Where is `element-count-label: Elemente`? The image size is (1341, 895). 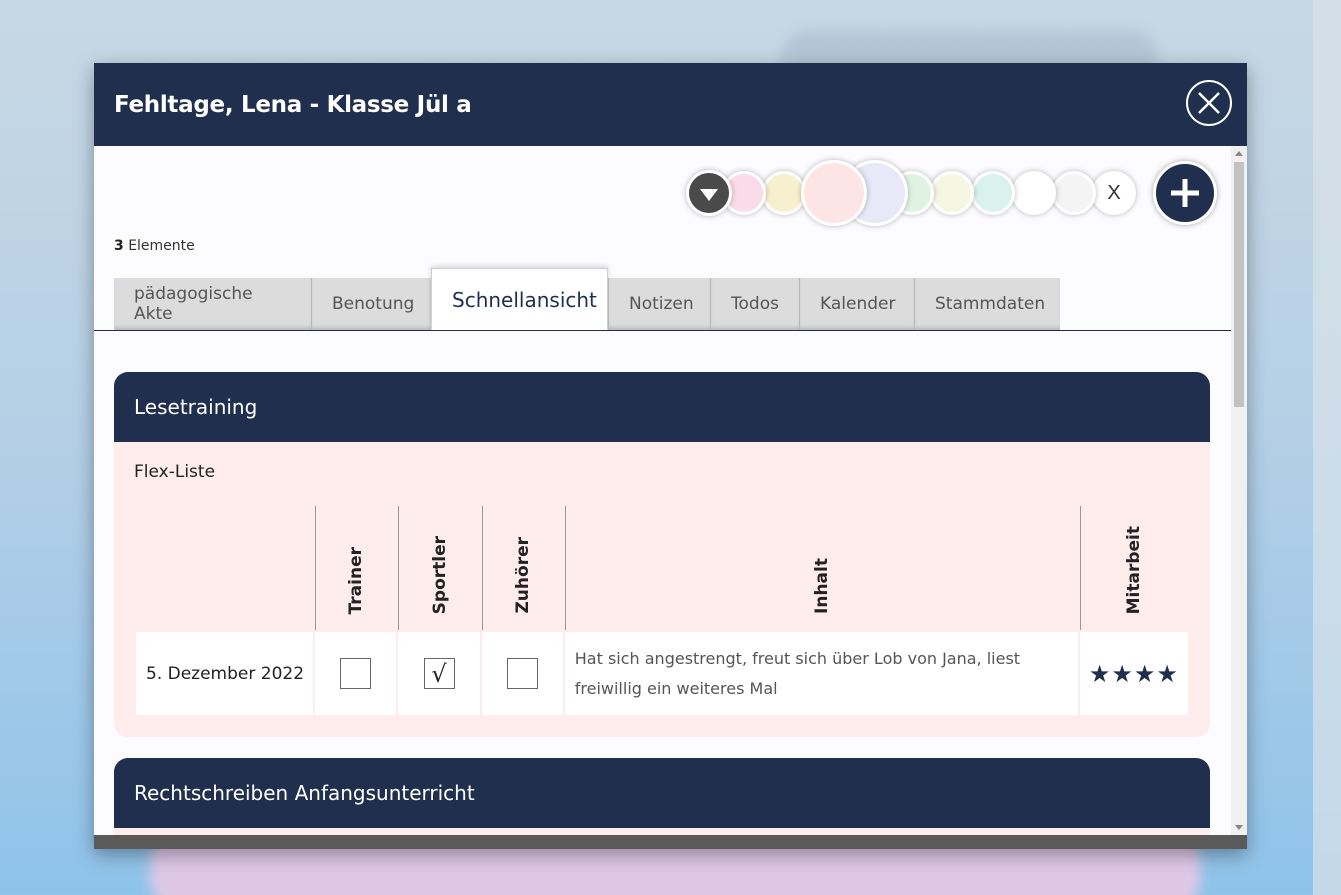 element-count-label: Elemente is located at coordinates (159, 246).